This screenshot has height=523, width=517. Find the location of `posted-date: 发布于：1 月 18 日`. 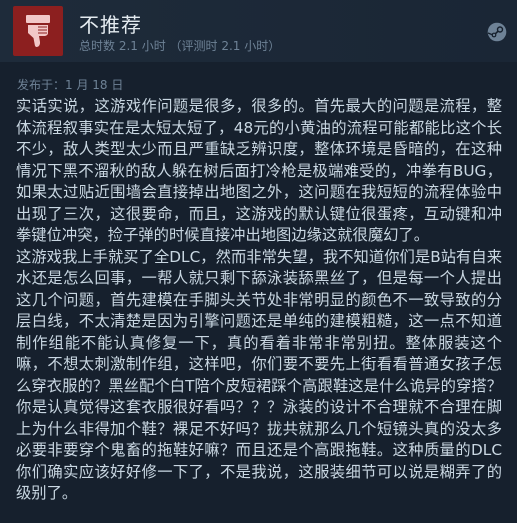

posted-date: 发布于：1 月 18 日 is located at coordinates (70, 85).